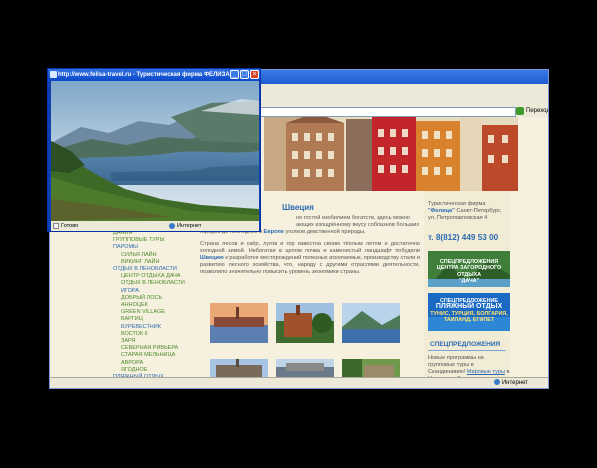 The width and height of the screenshot is (597, 468). Describe the element at coordinates (212, 258) in the screenshot. I see `sweden-highlight: Швецию` at that location.